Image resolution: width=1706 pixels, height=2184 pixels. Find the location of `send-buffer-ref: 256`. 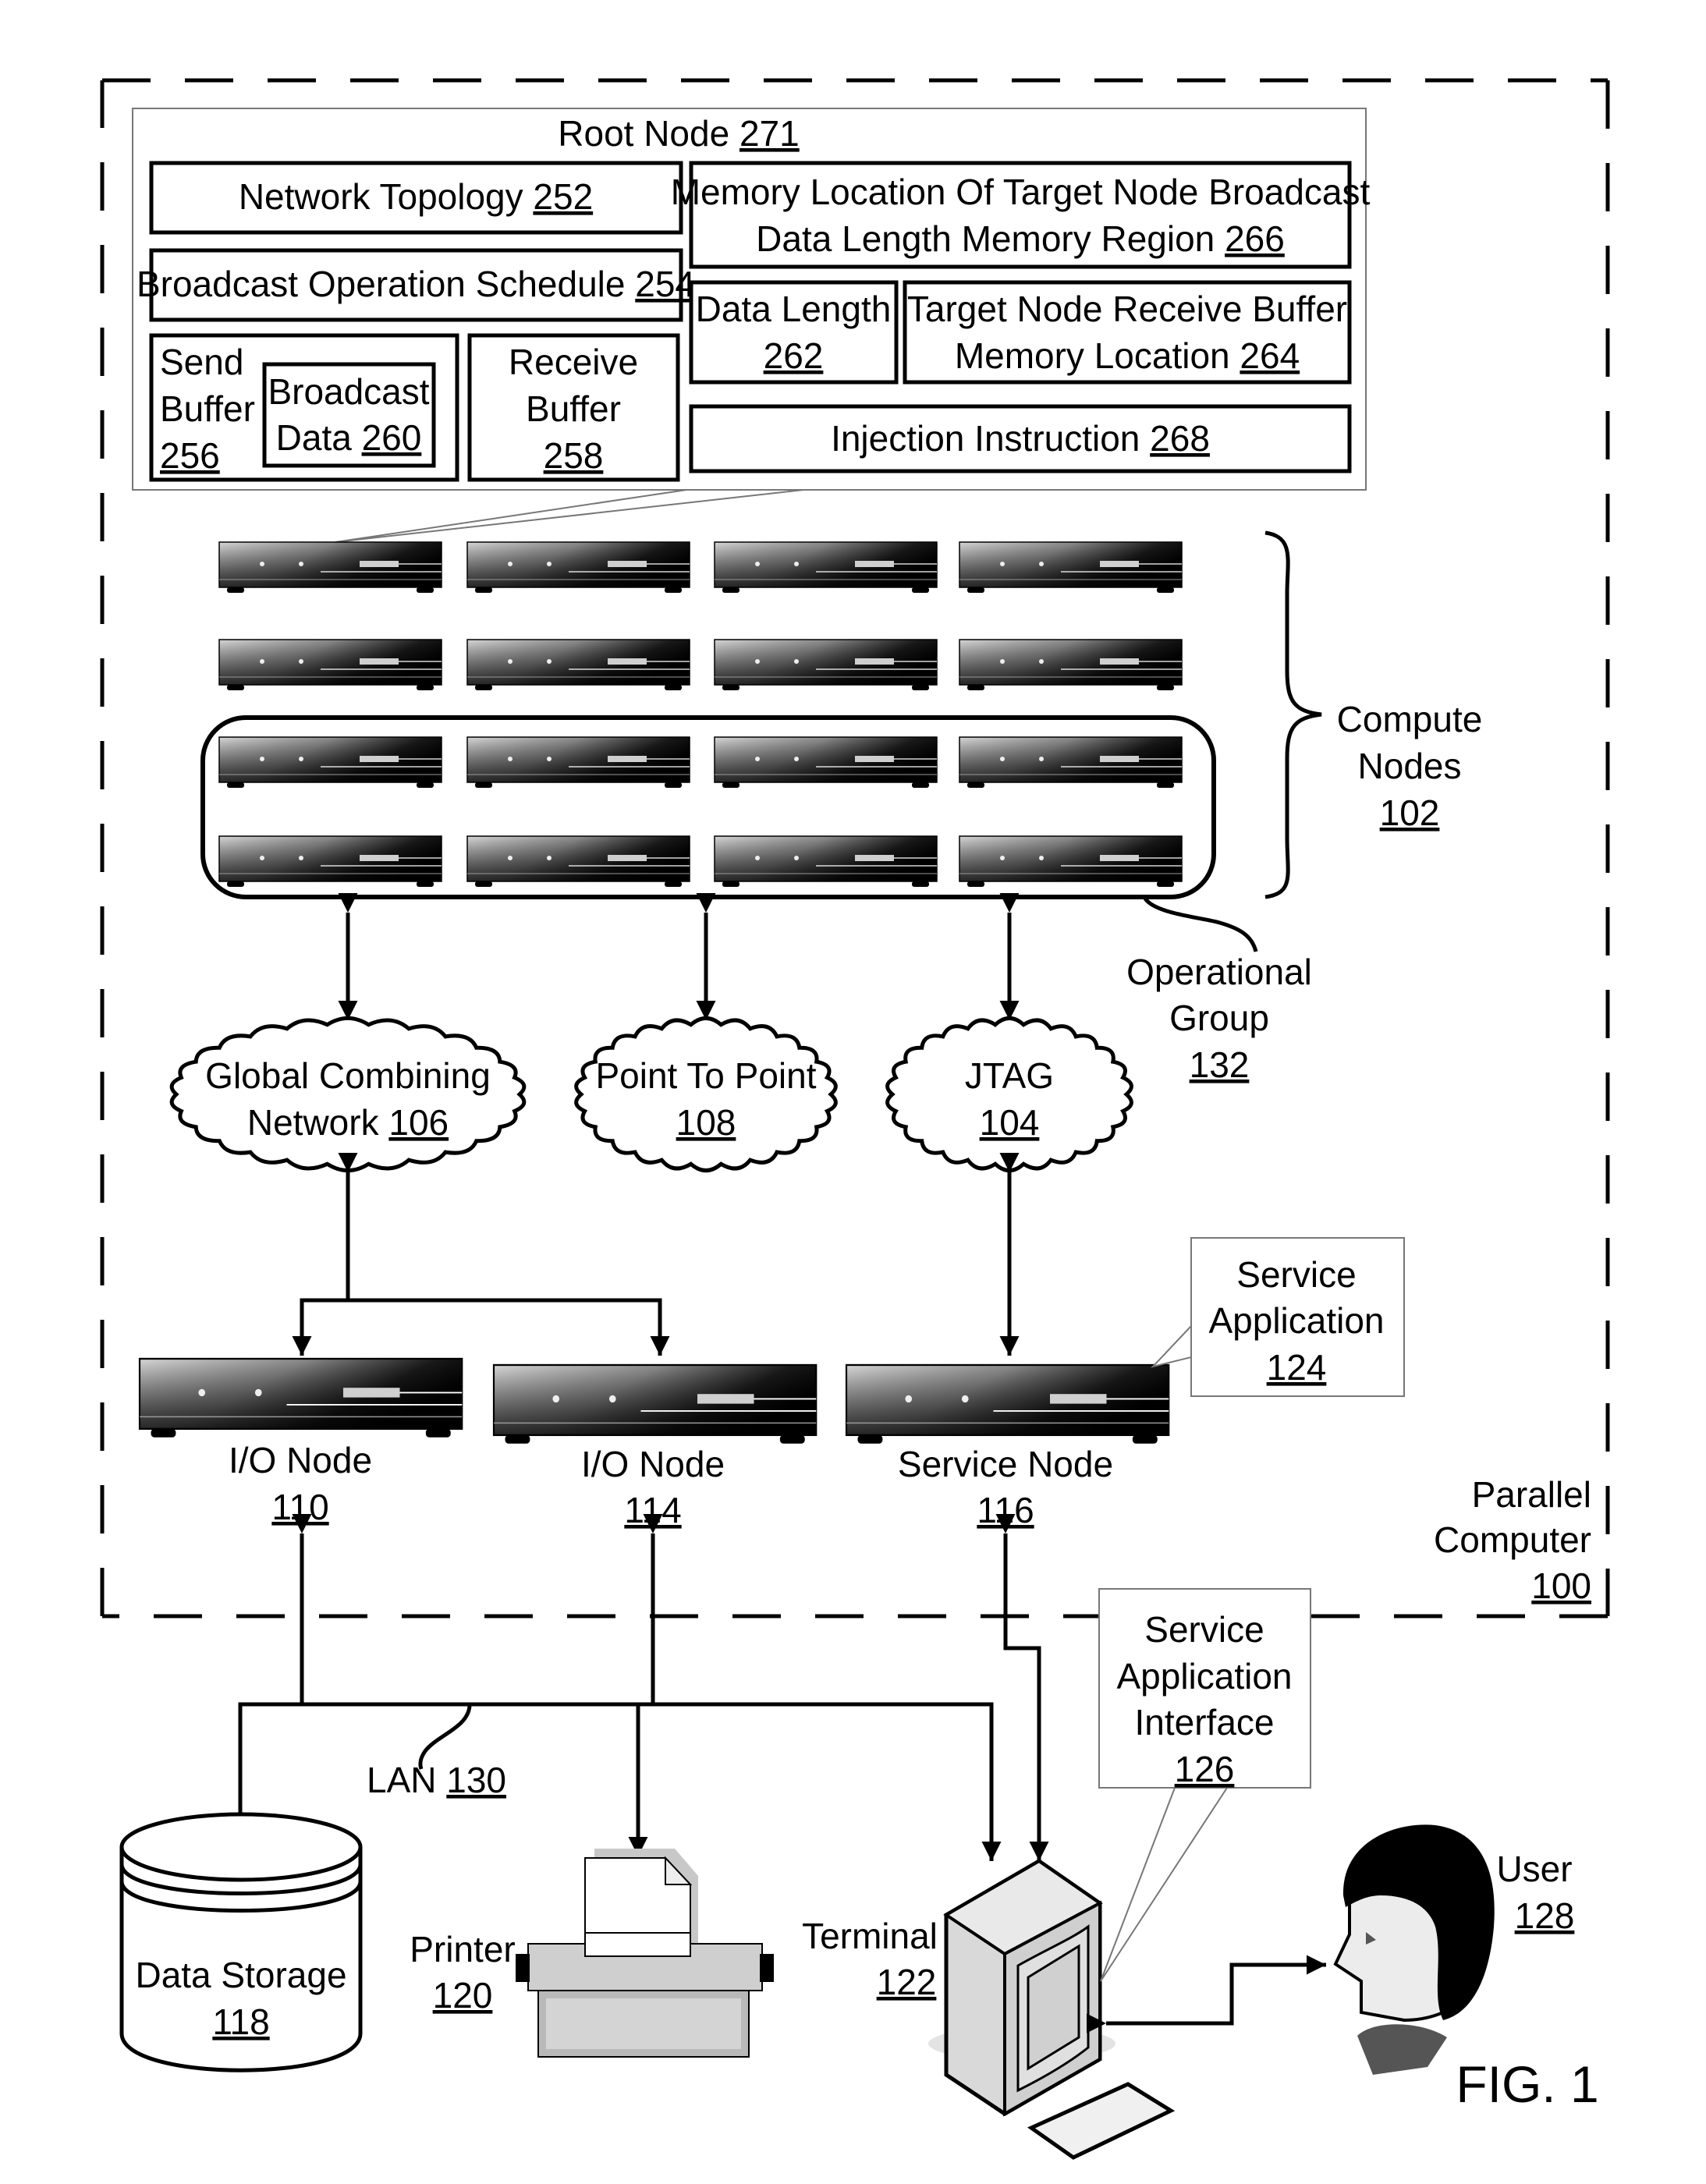

send-buffer-ref: 256 is located at coordinates (190, 456).